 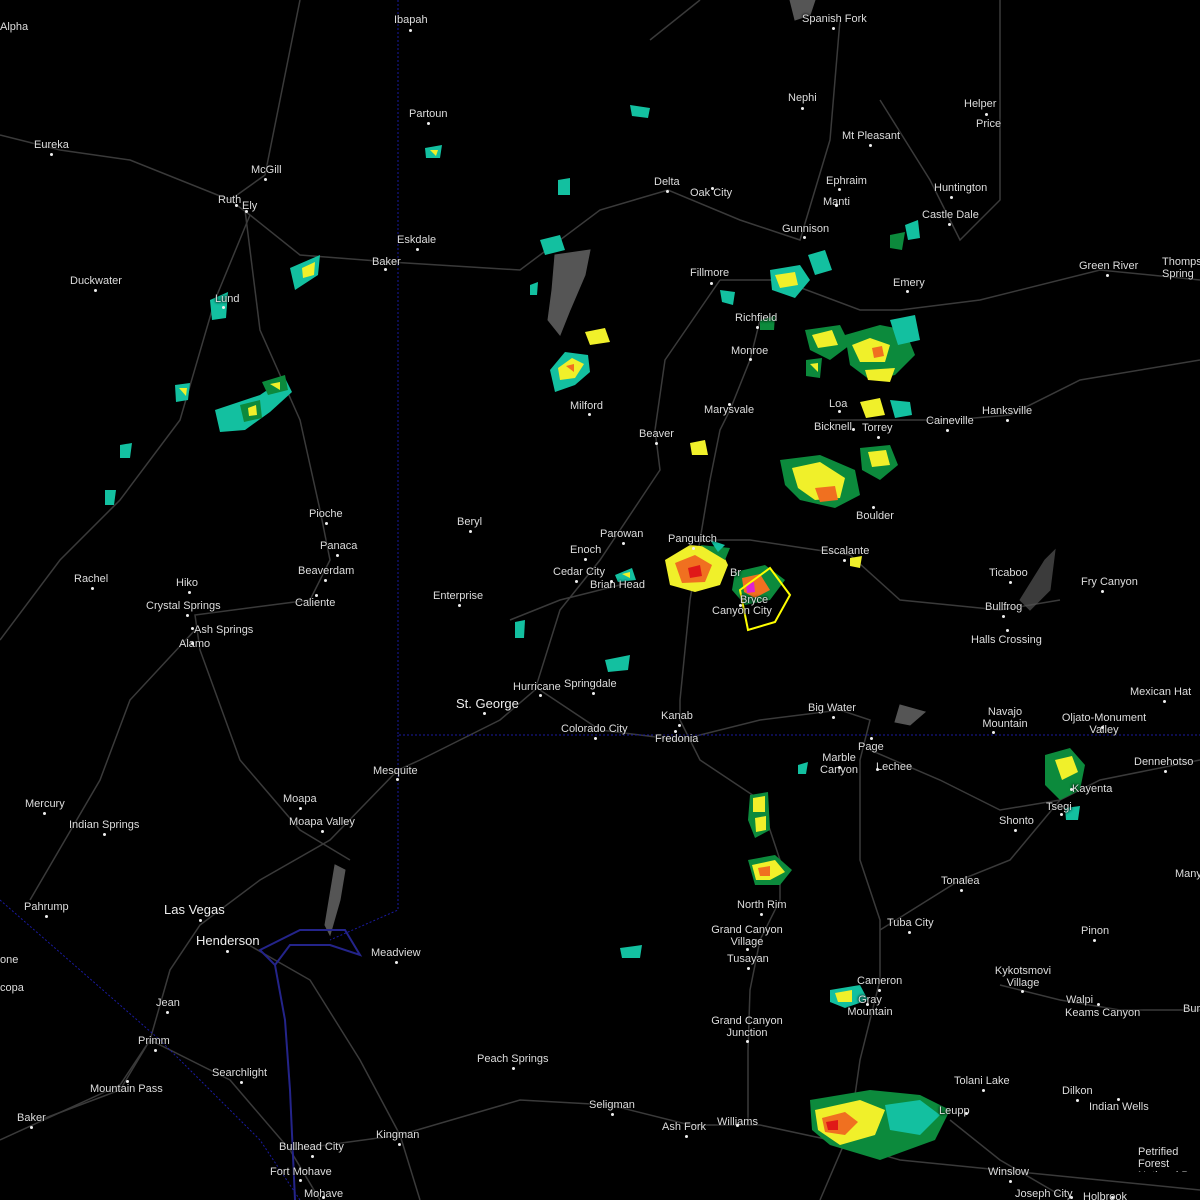 What do you see at coordinates (339, 546) in the screenshot?
I see `place-panaca: Panaca` at bounding box center [339, 546].